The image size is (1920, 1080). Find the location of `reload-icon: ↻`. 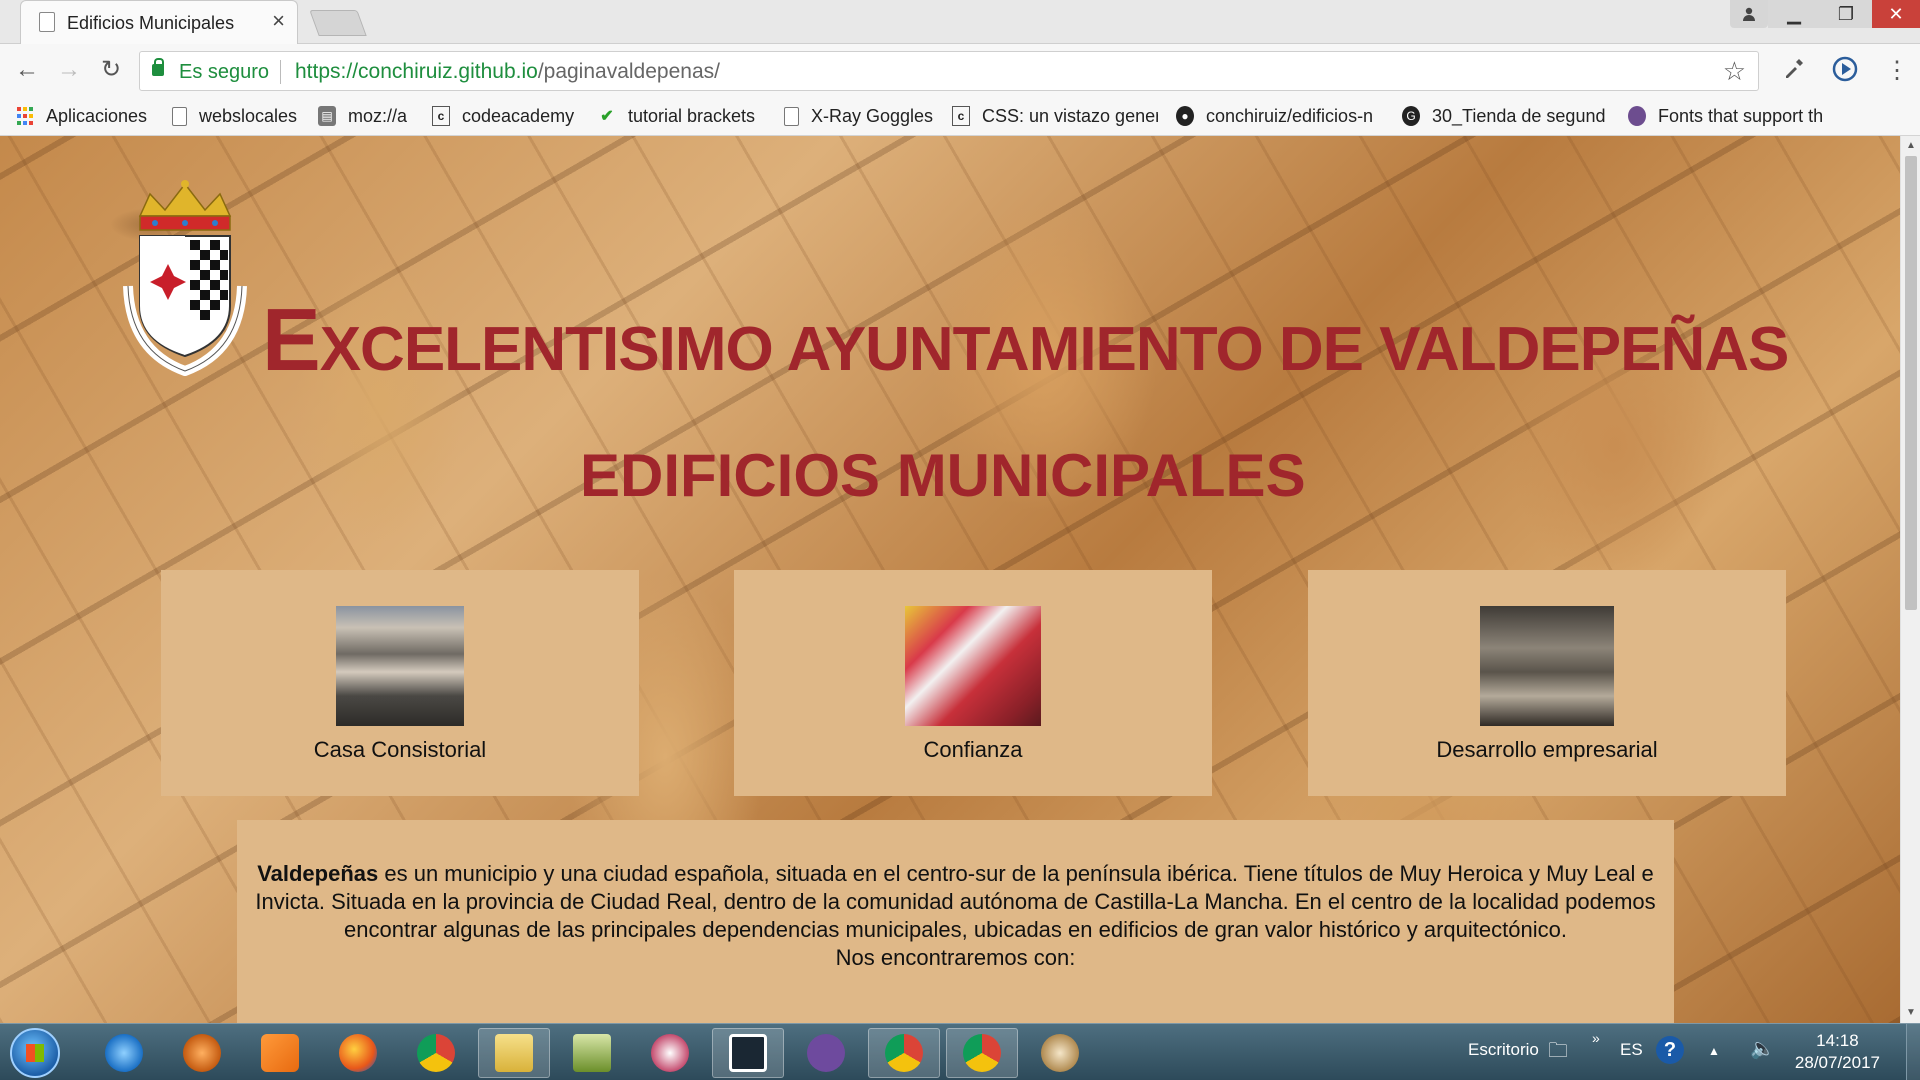

reload-icon: ↻ is located at coordinates (111, 71).